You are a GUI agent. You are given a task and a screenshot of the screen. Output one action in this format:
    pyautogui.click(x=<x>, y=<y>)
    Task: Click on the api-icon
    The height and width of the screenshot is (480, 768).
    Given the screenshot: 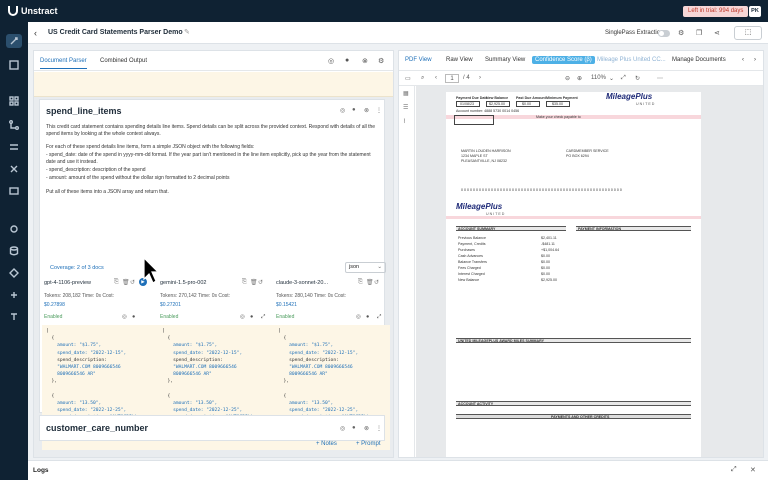 What is the action you would take?
    pyautogui.click(x=14, y=191)
    